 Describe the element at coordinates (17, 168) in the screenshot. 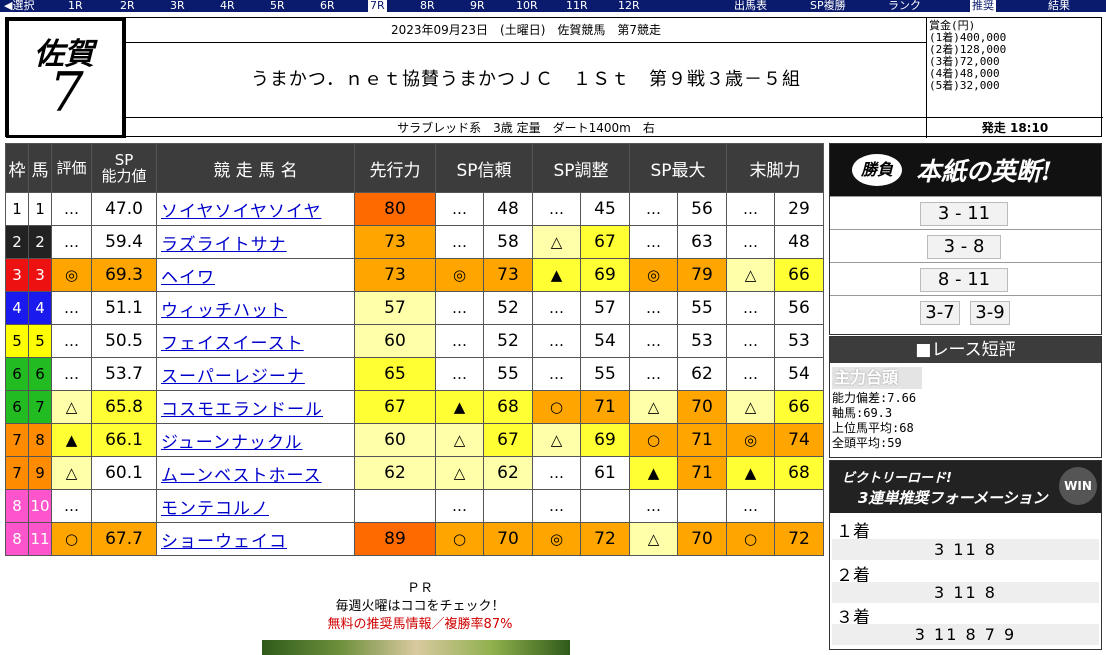

I see `col-waku: 枠` at that location.